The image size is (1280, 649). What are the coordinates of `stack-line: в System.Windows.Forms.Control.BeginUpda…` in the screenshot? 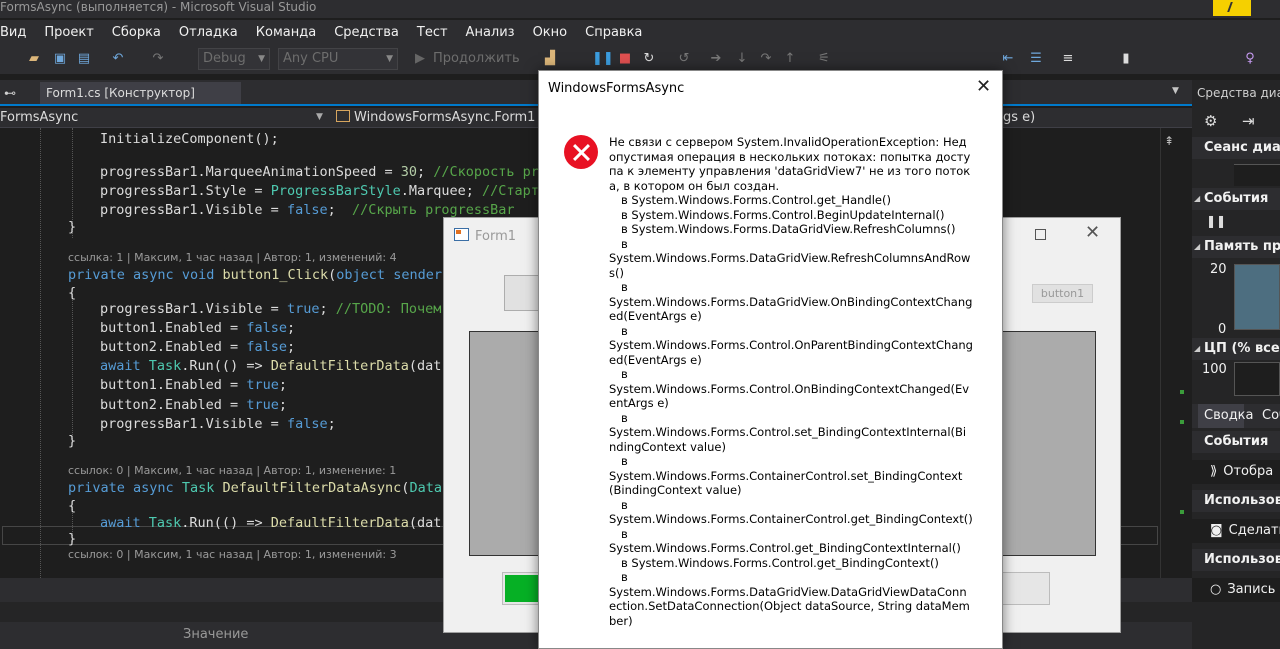 It's located at (783, 214).